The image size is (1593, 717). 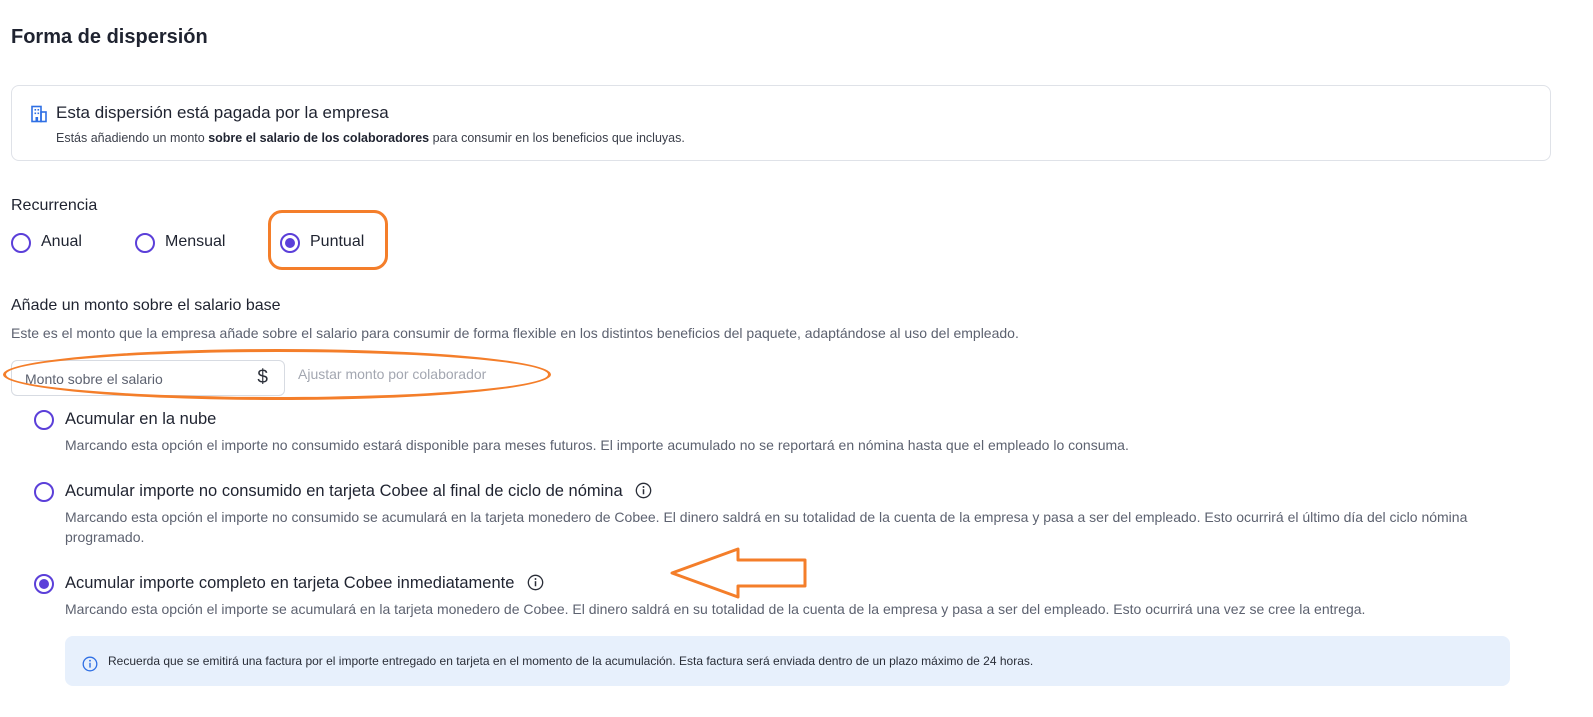 I want to click on page-title: Forma de dispersión, so click(x=109, y=37).